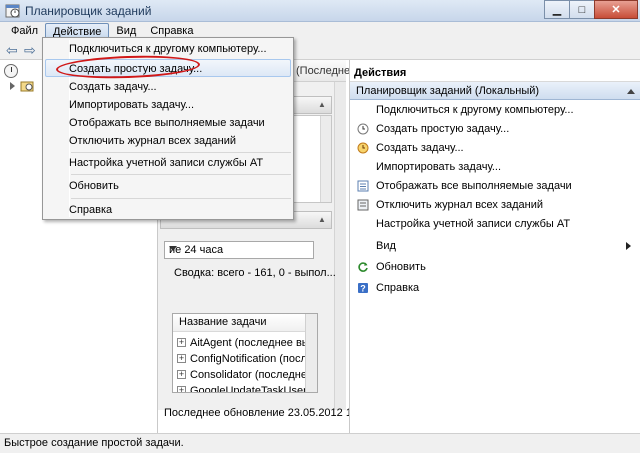  I want to click on library-icon, so click(27, 86).